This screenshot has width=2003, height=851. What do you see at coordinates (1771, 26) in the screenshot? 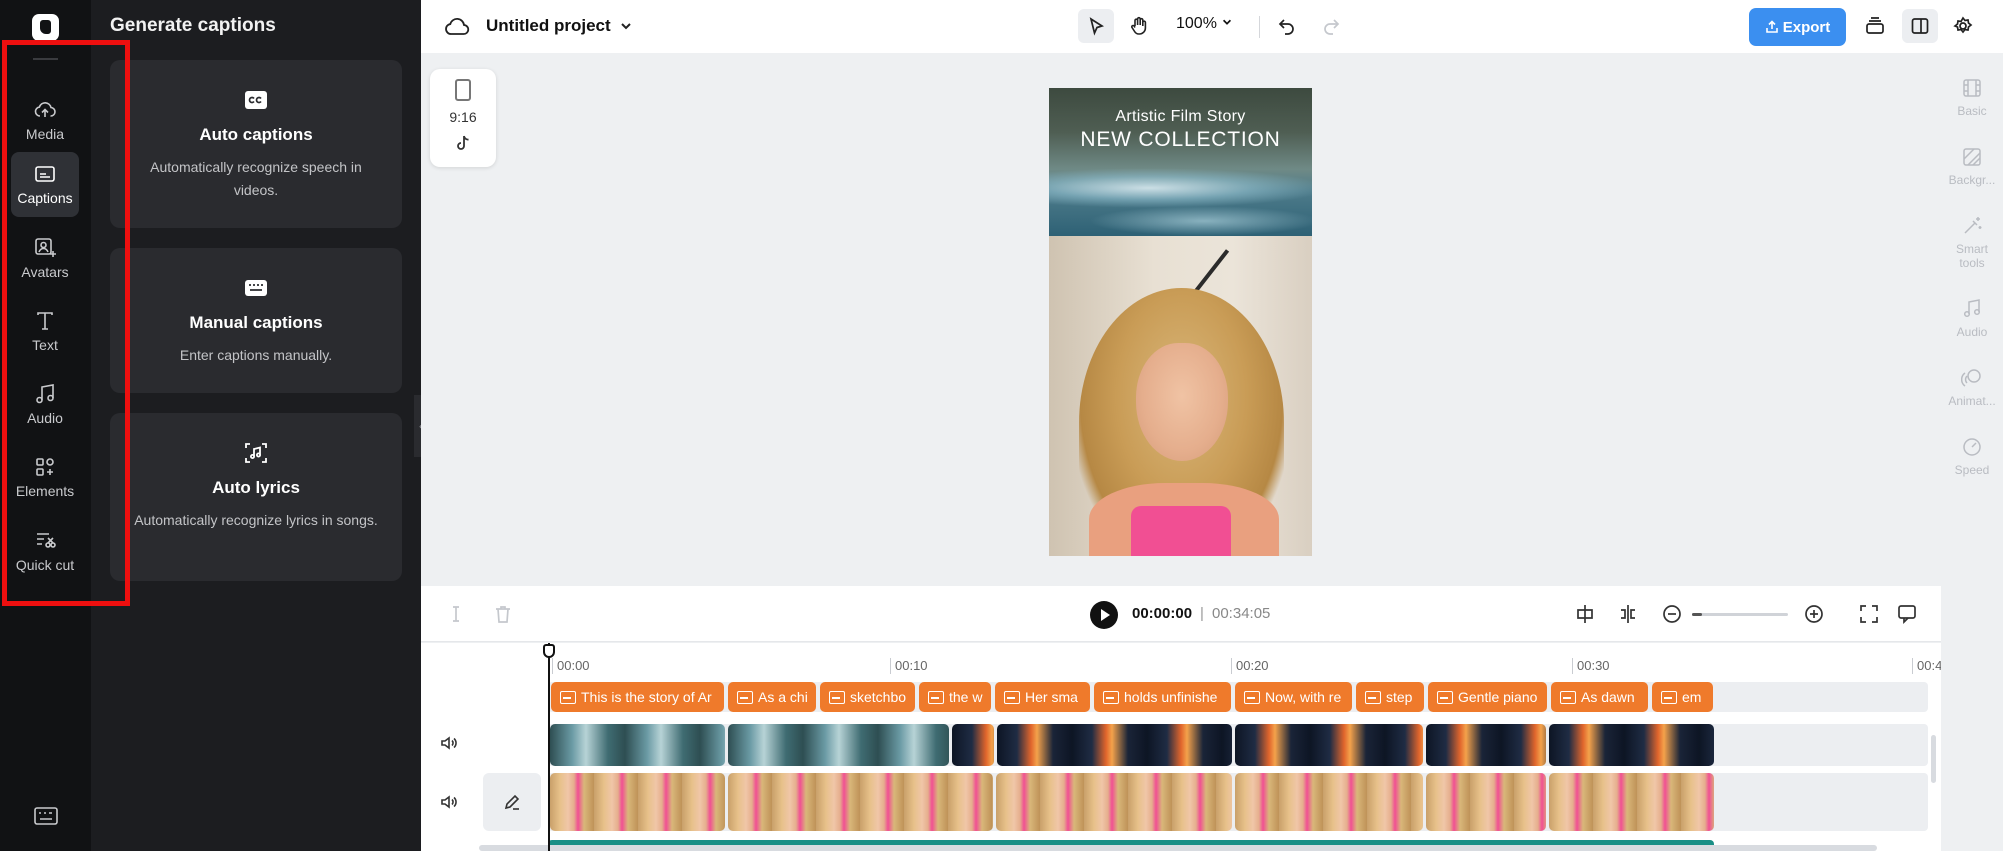
I see `export-icon` at bounding box center [1771, 26].